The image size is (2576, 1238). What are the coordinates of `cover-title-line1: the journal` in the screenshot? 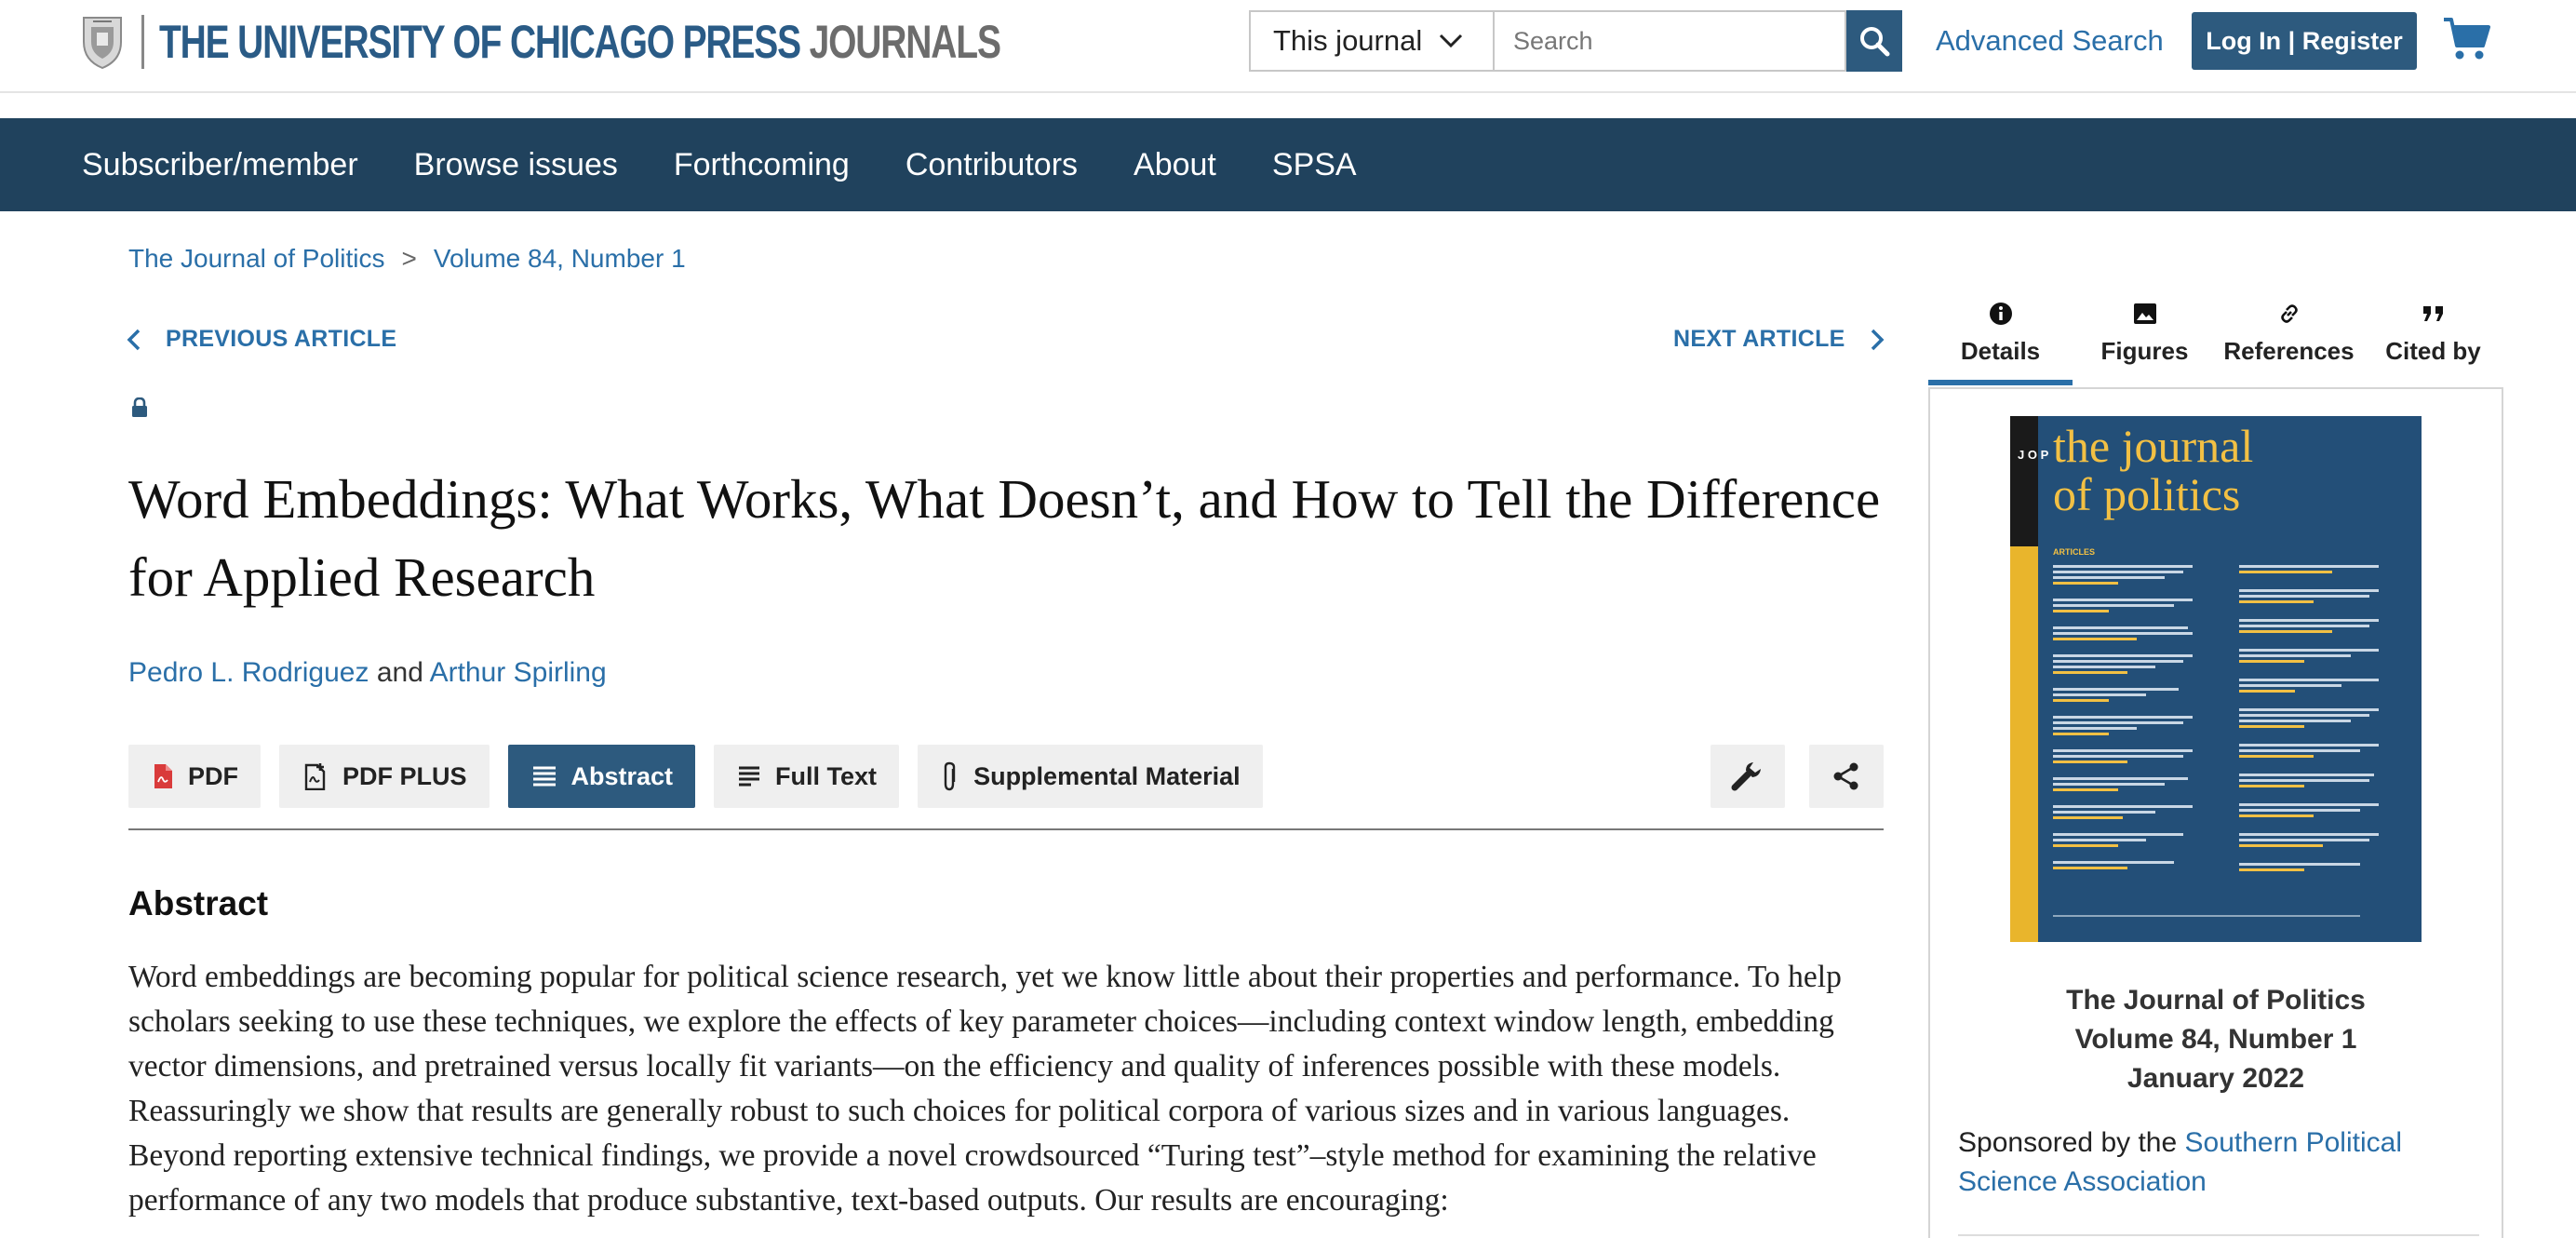 It's located at (2153, 446).